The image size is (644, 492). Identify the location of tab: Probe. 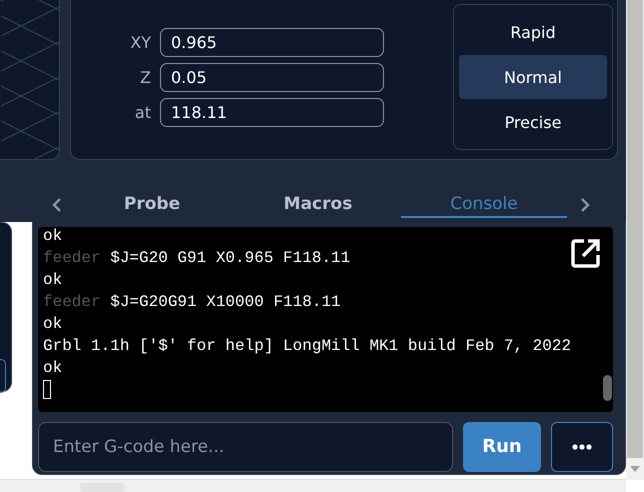
(152, 204).